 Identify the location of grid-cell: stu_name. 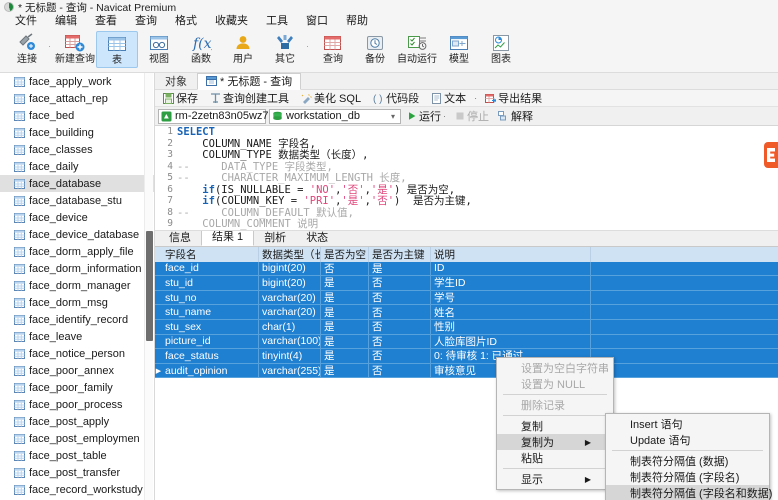
(210, 312).